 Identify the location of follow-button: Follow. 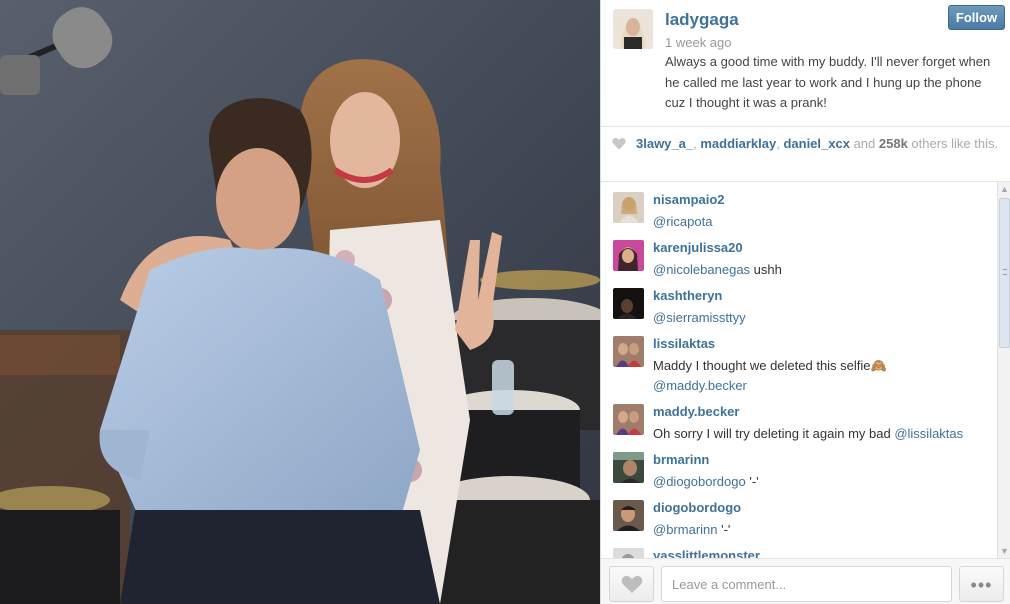
(976, 17).